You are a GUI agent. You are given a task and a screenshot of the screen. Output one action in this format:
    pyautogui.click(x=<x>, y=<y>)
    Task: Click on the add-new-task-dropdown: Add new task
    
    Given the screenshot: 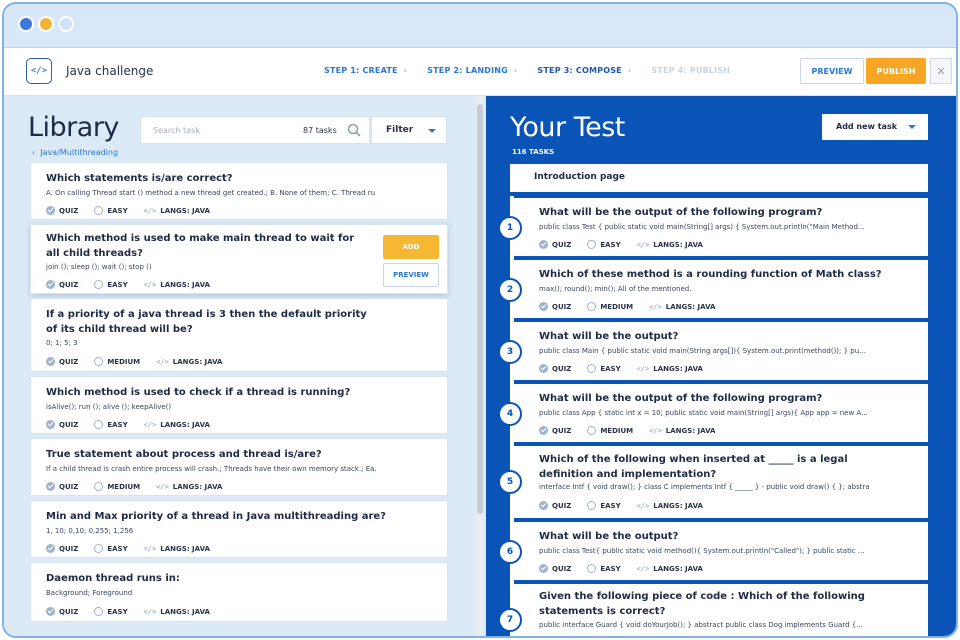 What is the action you would take?
    pyautogui.click(x=875, y=127)
    